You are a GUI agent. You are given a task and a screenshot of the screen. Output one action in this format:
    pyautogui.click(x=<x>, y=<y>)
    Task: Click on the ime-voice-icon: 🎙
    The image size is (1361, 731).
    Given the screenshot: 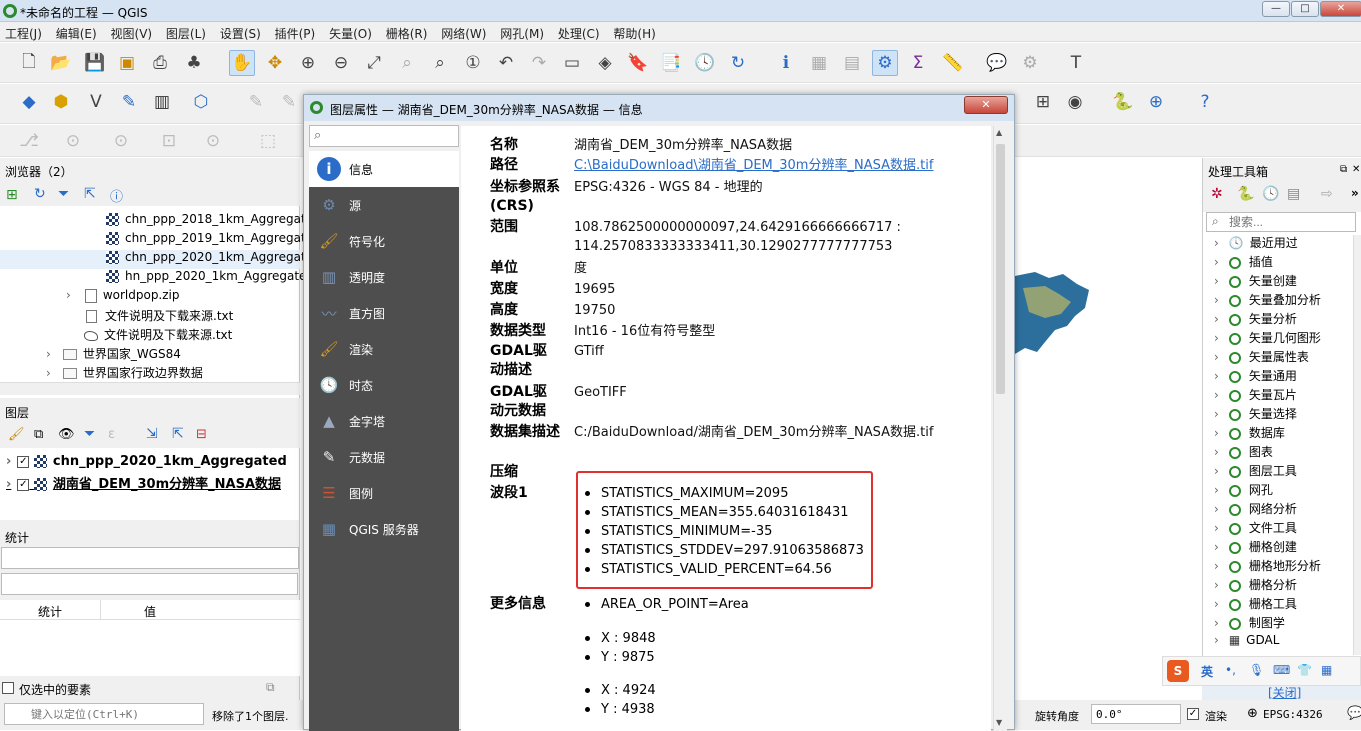 What is the action you would take?
    pyautogui.click(x=1256, y=670)
    